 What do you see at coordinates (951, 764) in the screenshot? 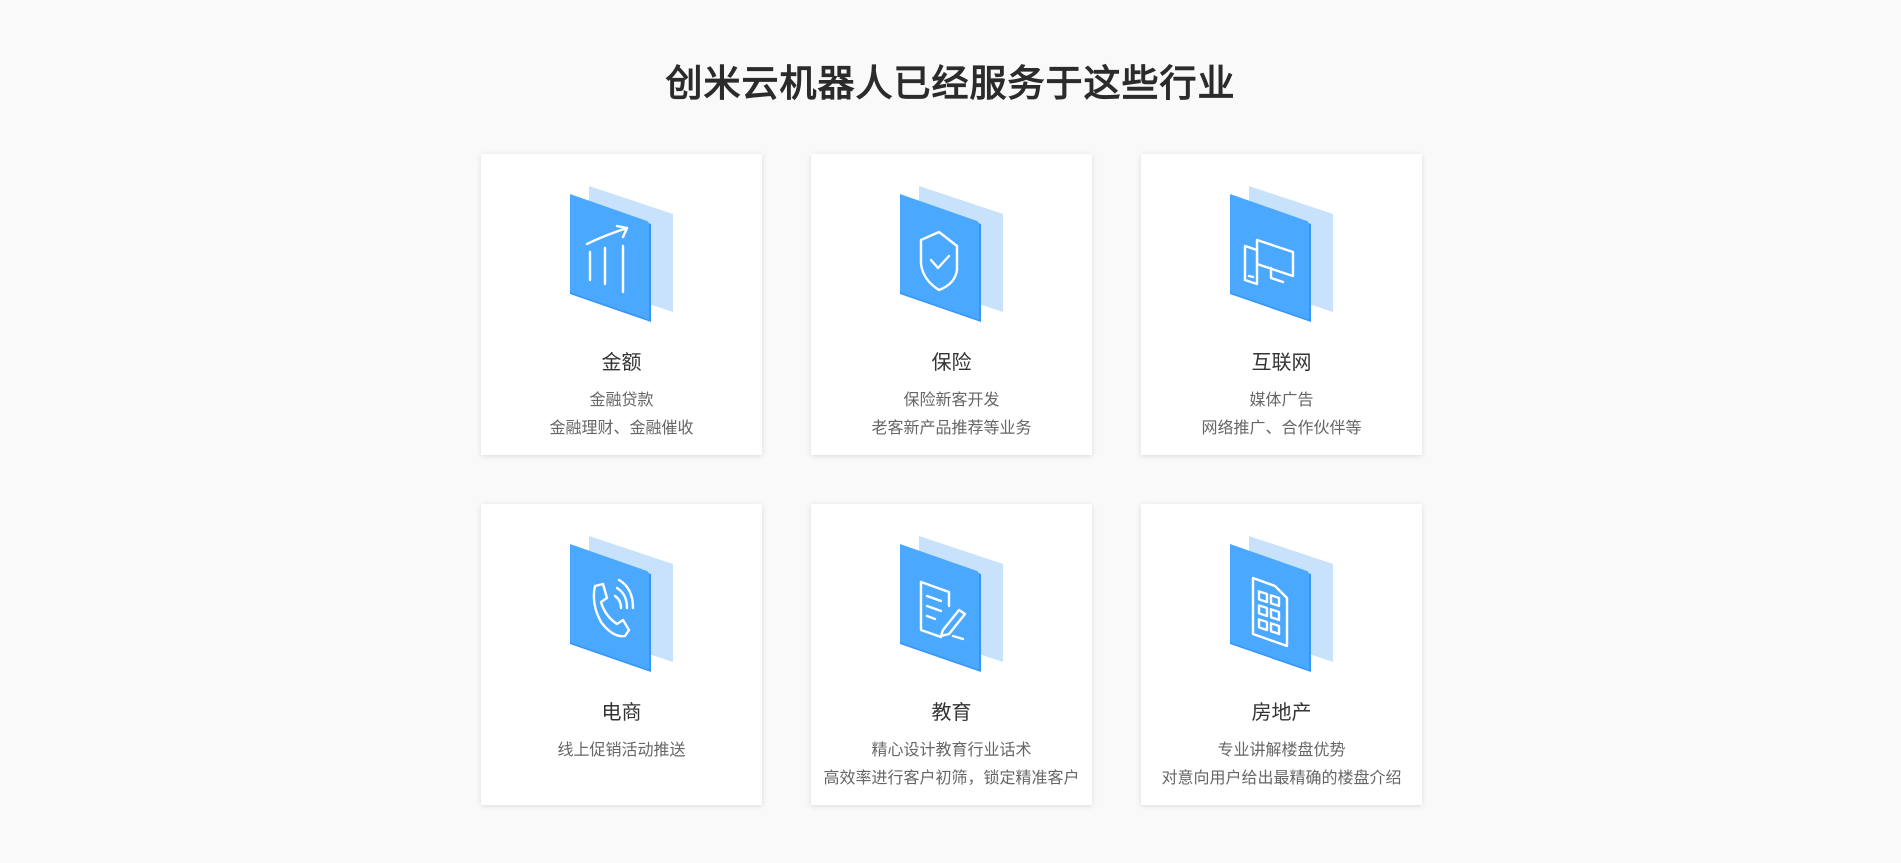
I see `card-description: 精心设计教育行业话术 高效率进行客户初筛，锁定精准客户` at bounding box center [951, 764].